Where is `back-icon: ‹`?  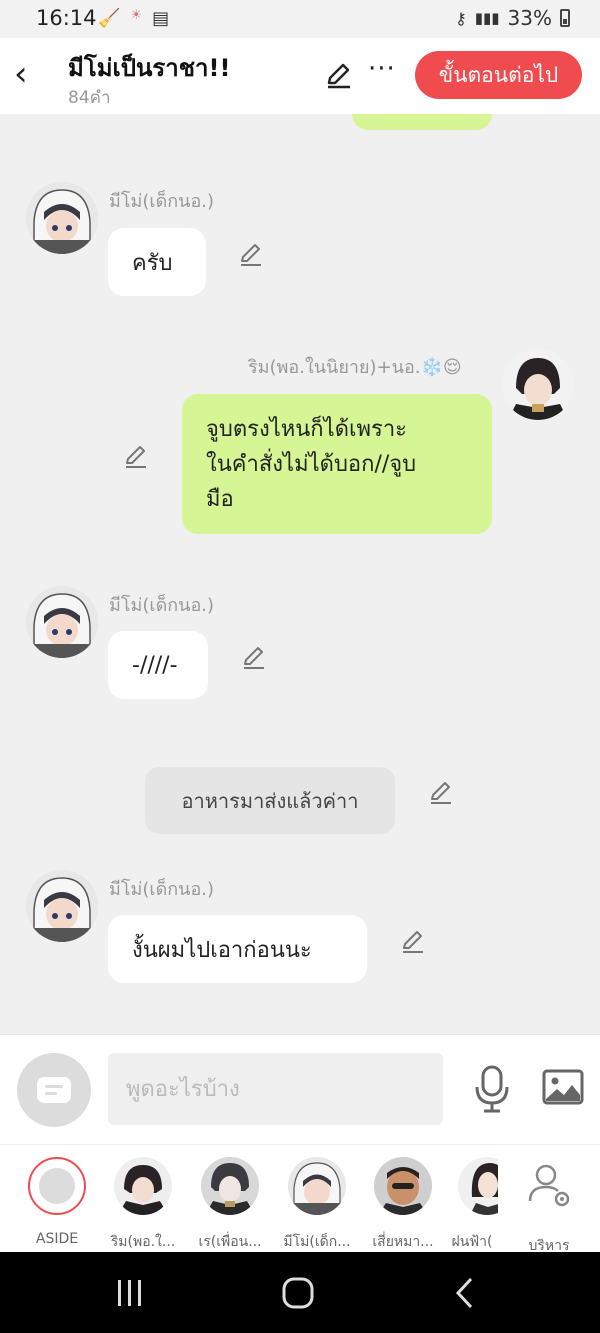
back-icon: ‹ is located at coordinates (21, 74).